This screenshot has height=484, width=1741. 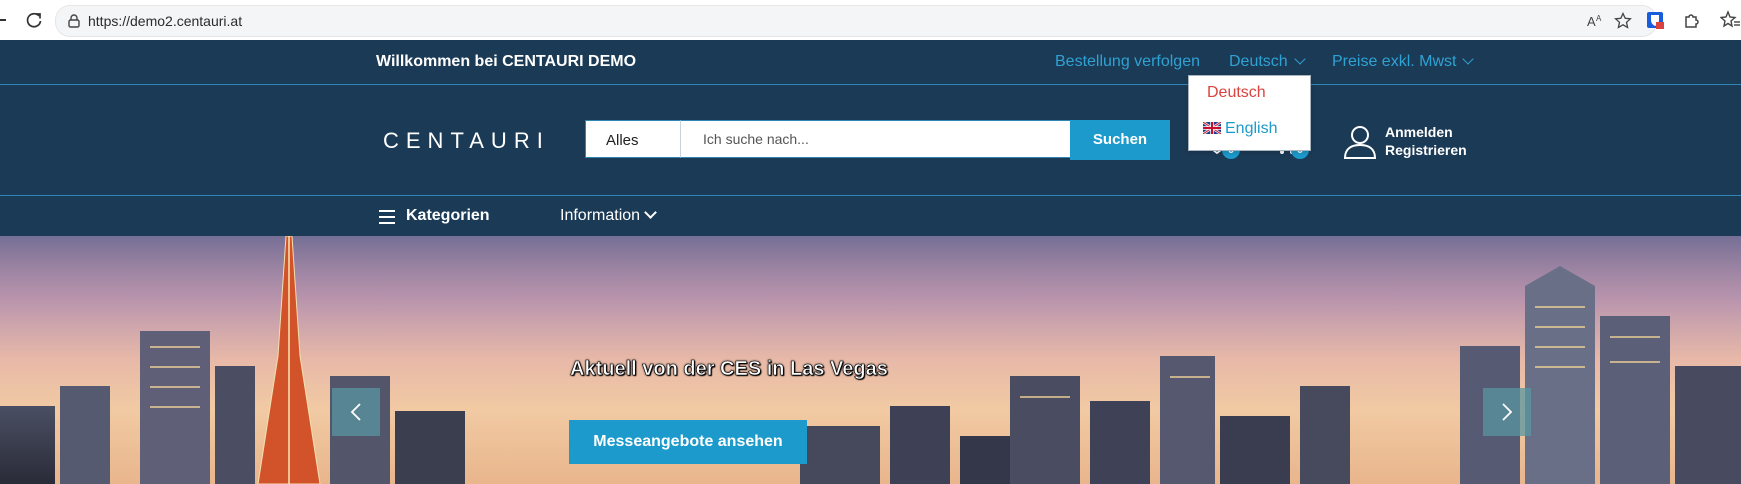 I want to click on language-option-english: English, so click(x=1240, y=129).